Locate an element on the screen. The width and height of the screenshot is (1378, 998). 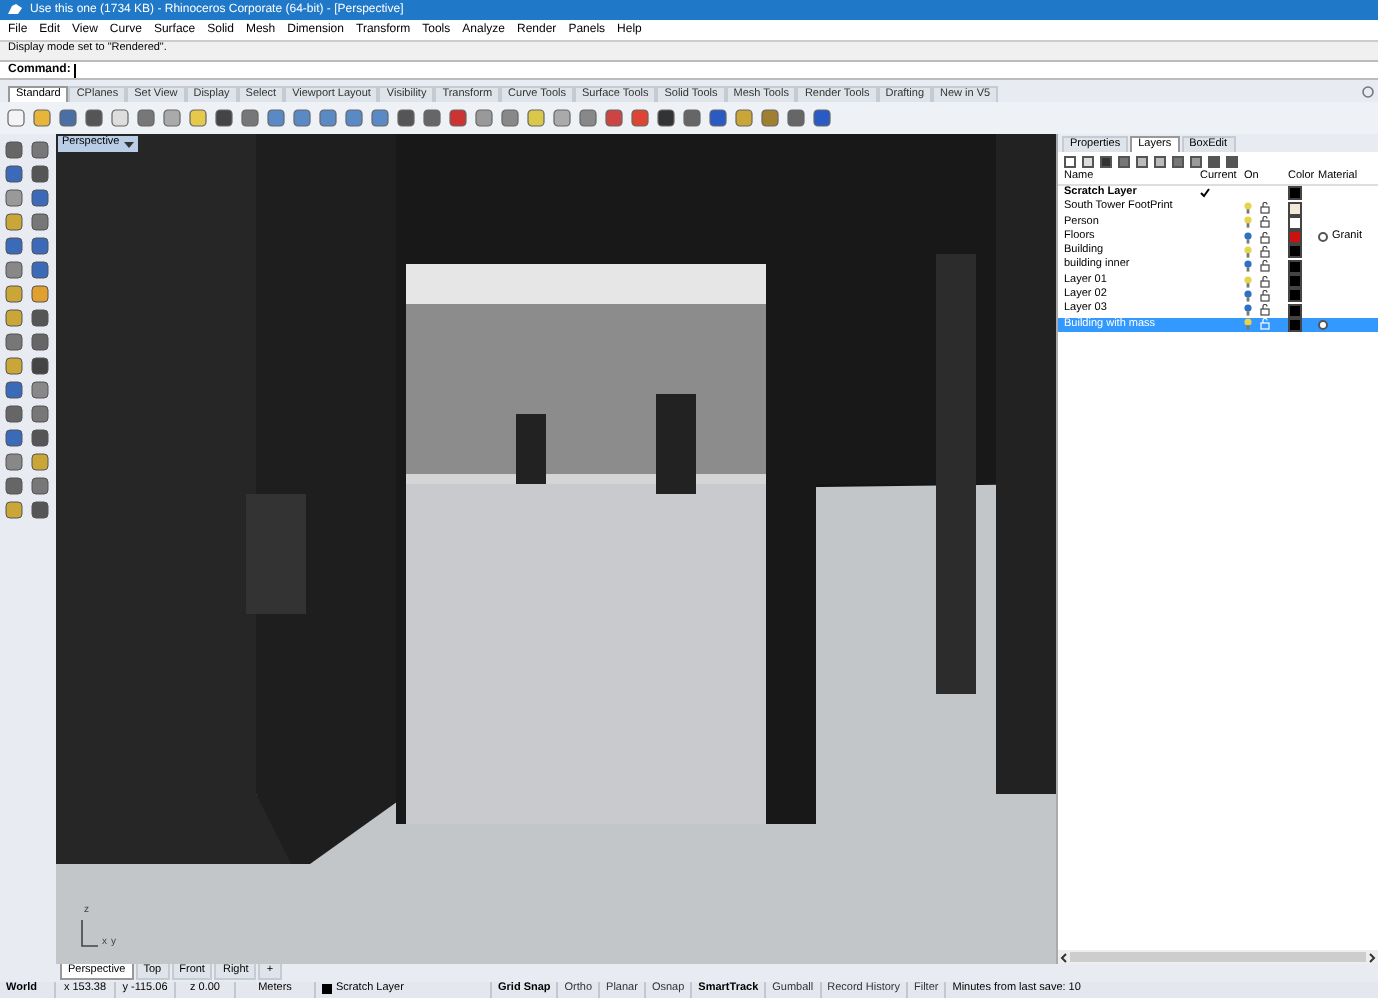
scroll-left-icon is located at coordinates (1064, 957).